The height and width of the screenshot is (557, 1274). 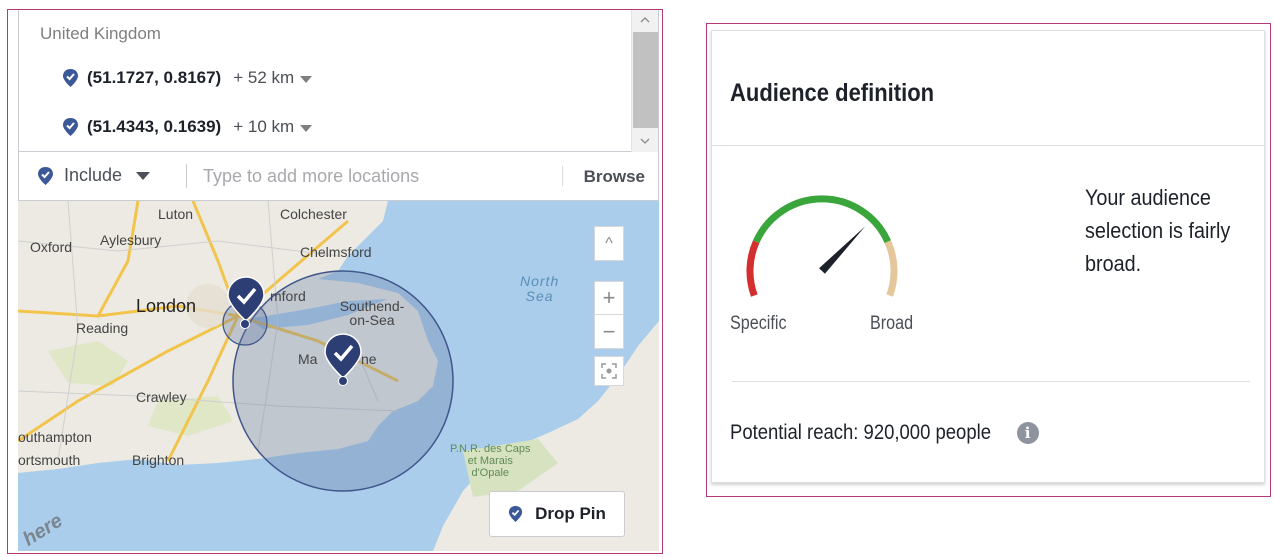 What do you see at coordinates (1158, 230) in the screenshot?
I see `audience-description: Your audience selection is fairly broad.` at bounding box center [1158, 230].